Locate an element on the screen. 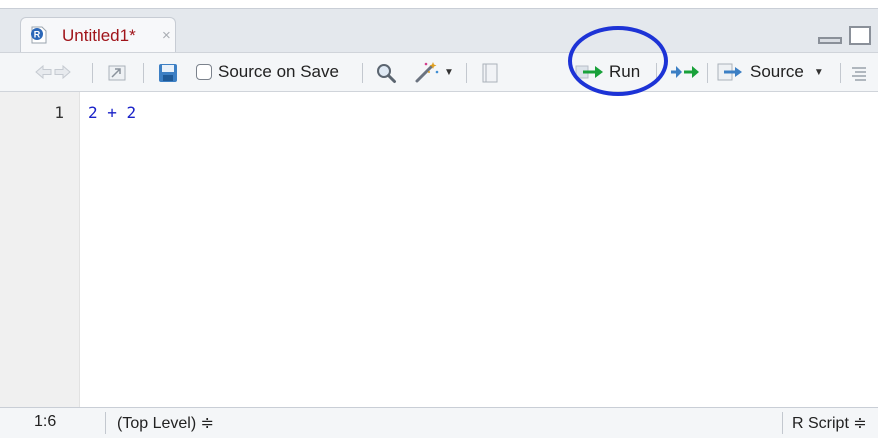 The width and height of the screenshot is (878, 438). source-label: Source is located at coordinates (777, 71).